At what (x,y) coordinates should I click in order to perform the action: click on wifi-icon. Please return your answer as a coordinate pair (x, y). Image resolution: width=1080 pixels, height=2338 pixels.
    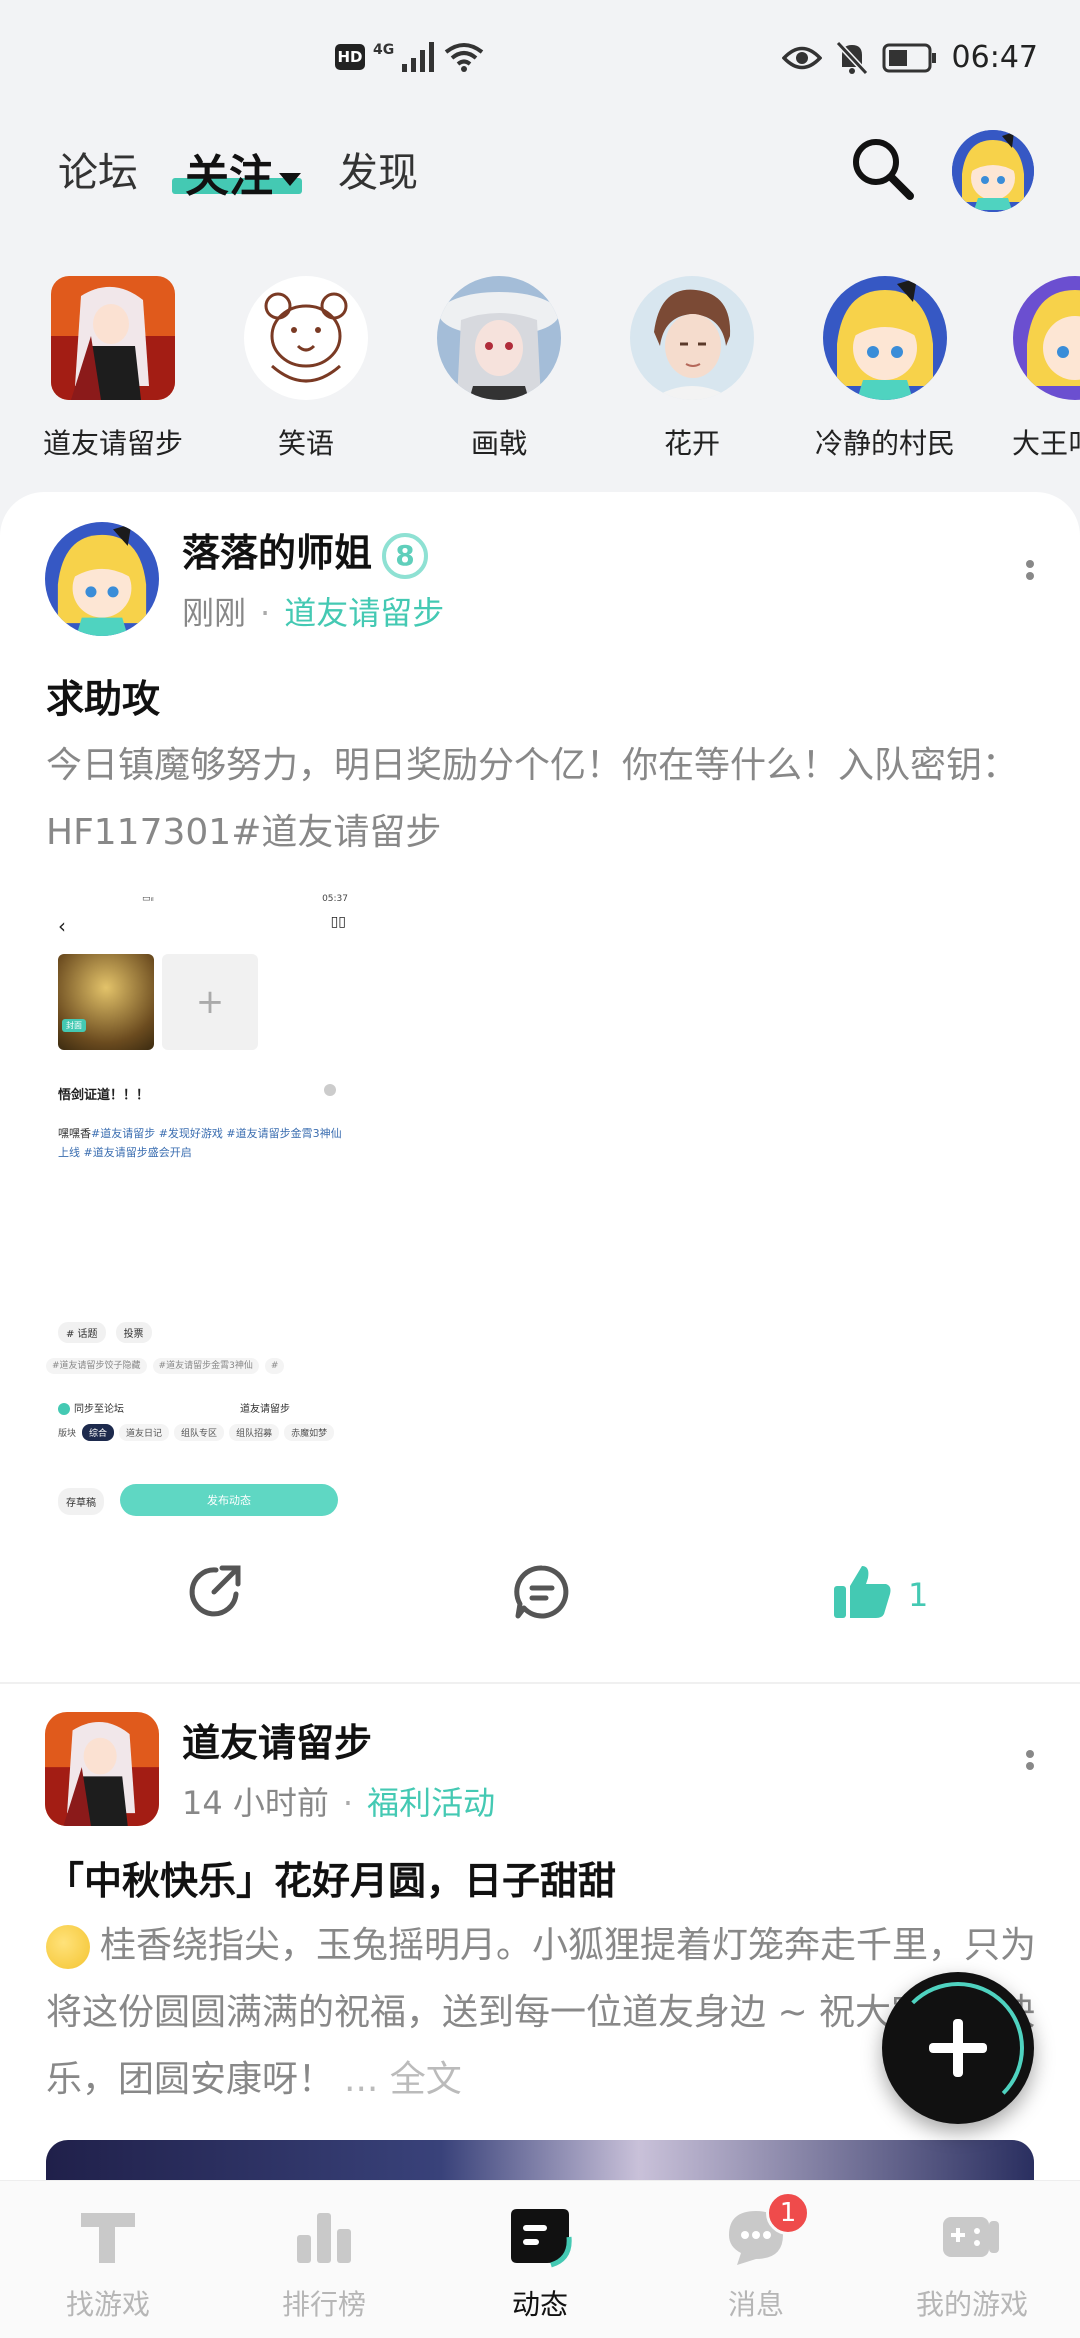
    Looking at the image, I should click on (464, 57).